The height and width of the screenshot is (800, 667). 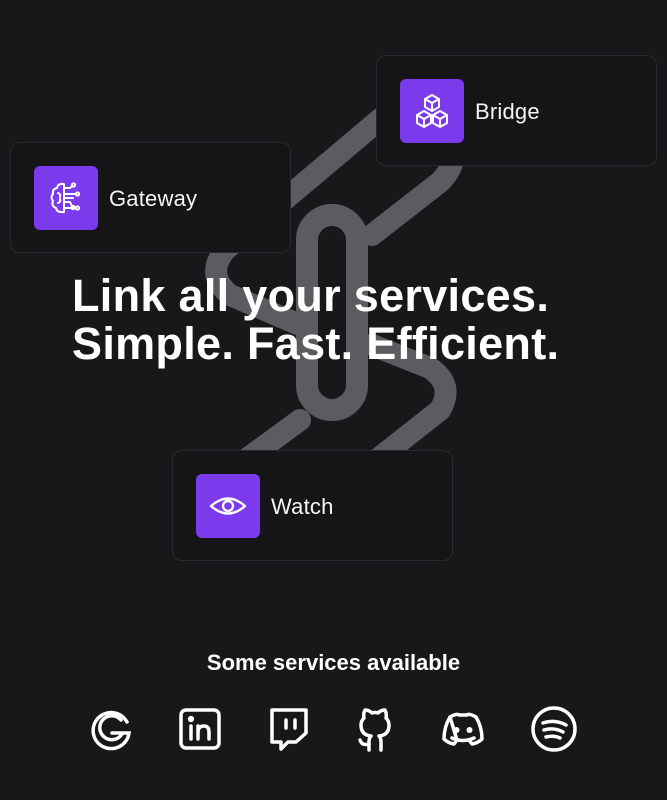 I want to click on service-discord, so click(x=463, y=729).